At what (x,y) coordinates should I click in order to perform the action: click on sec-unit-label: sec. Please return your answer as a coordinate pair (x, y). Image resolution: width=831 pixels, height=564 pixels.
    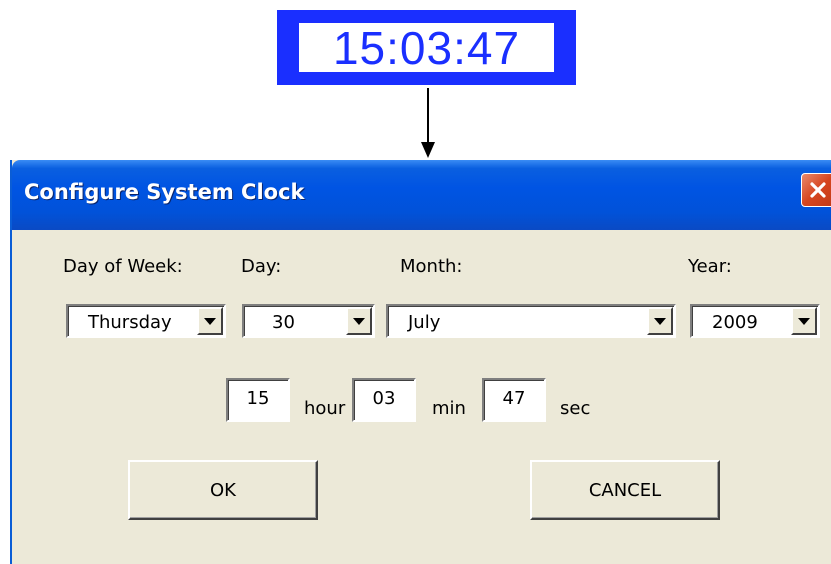
    Looking at the image, I should click on (575, 408).